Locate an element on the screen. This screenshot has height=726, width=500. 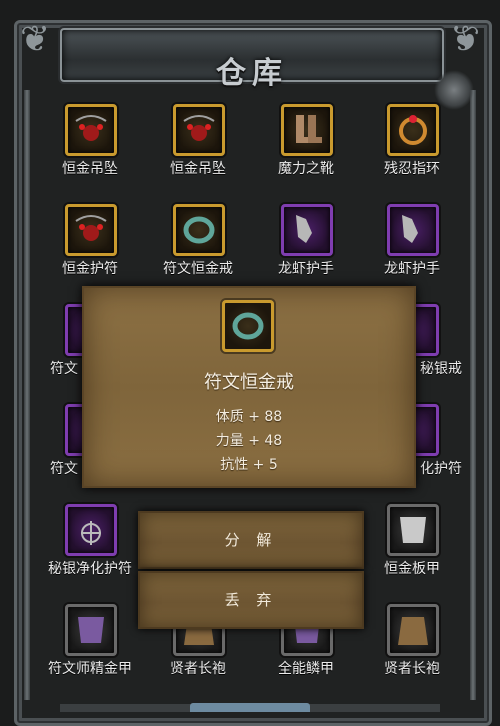
slot-label: 恒金板甲 is located at coordinates (412, 569).